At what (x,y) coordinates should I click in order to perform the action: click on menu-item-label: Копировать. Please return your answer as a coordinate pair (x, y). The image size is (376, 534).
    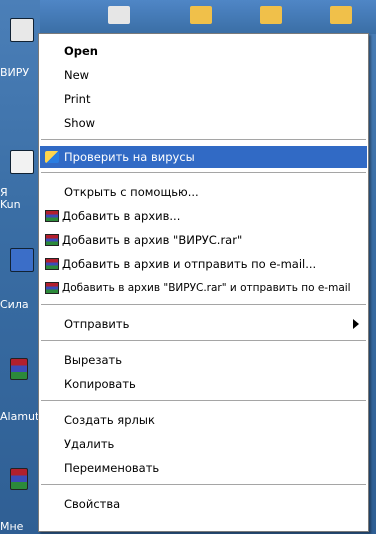
    Looking at the image, I should click on (100, 384).